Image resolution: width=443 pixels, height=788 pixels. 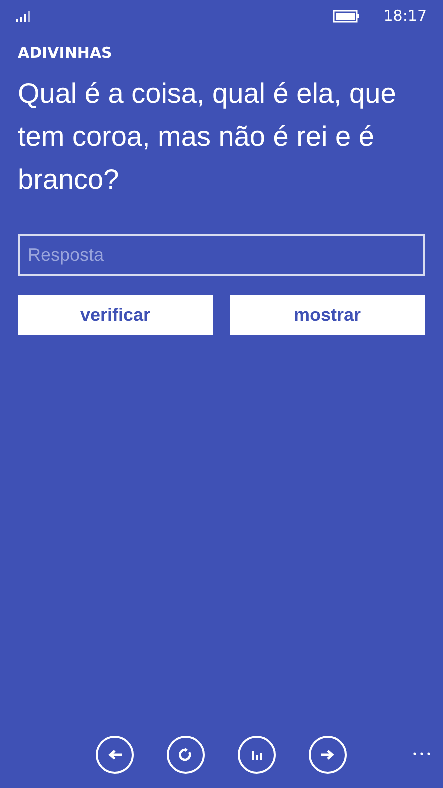 I want to click on app-title: ADIVINHAS, so click(x=66, y=53).